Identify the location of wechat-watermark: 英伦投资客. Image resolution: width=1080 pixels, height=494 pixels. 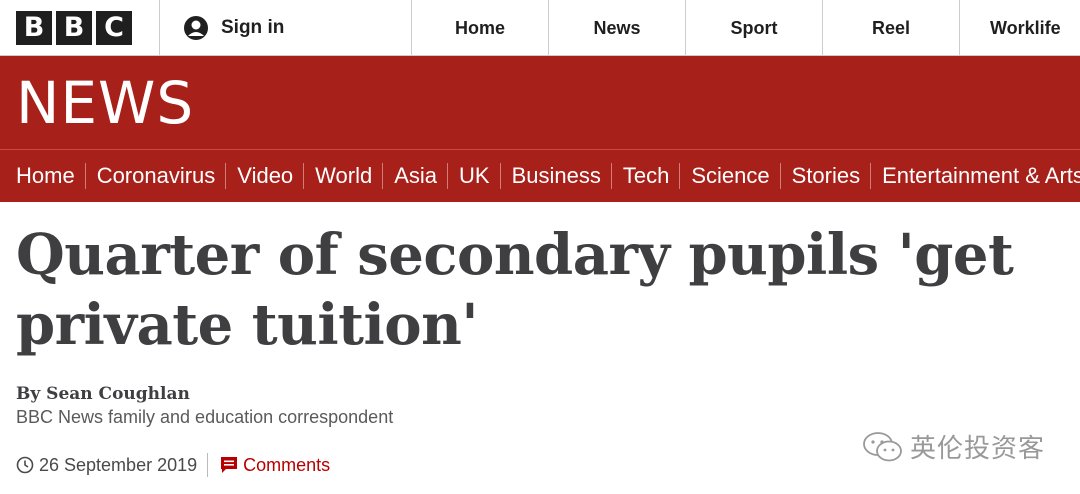
(953, 446).